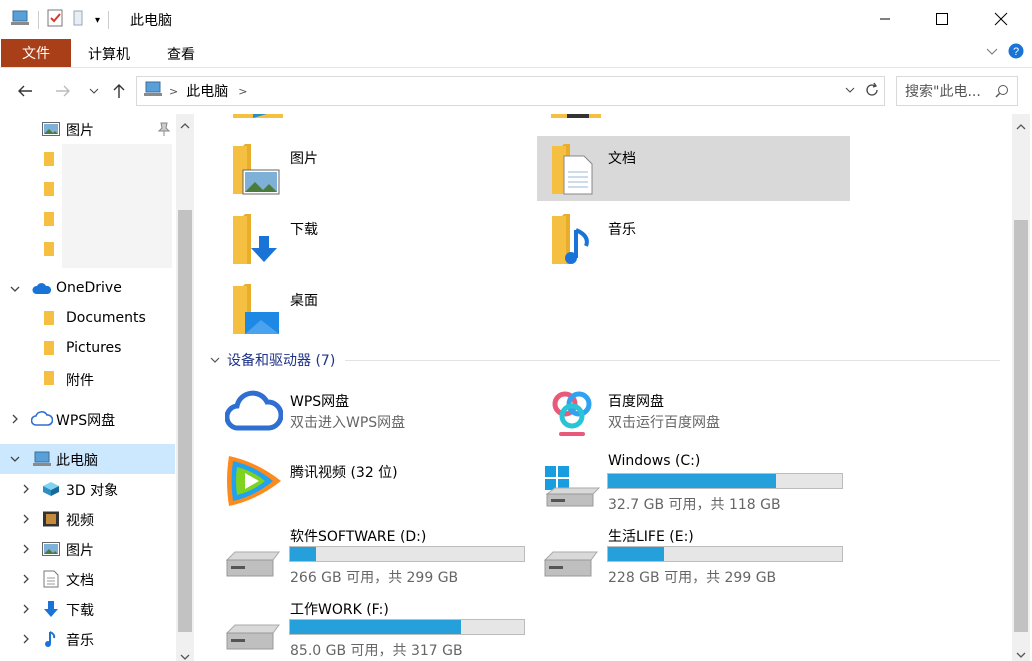 The width and height of the screenshot is (1032, 661). What do you see at coordinates (516, 19) in the screenshot?
I see `title-bar: ▾ 此电脑` at bounding box center [516, 19].